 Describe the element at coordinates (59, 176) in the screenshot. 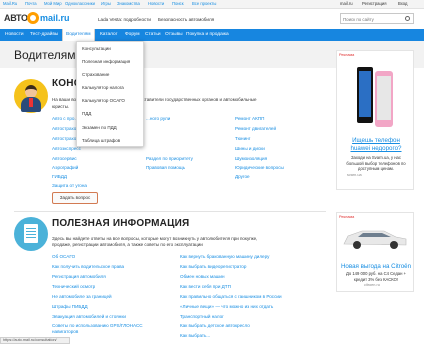

I see `consult-link: ГИБДД` at that location.